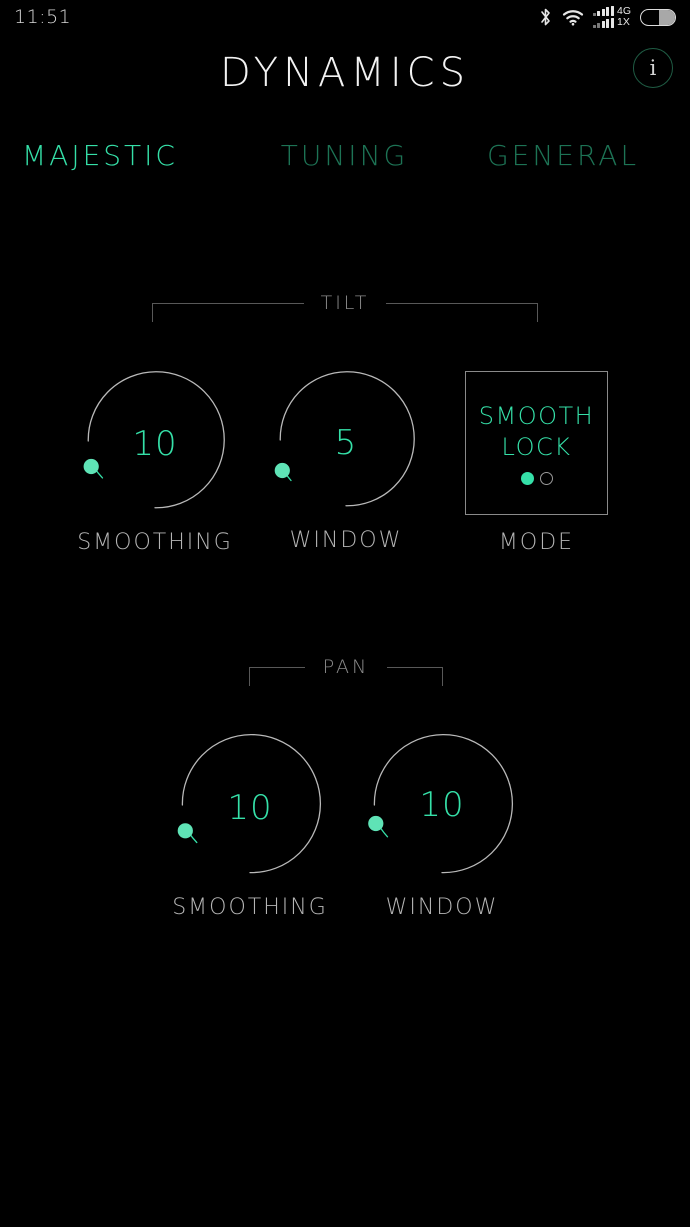  Describe the element at coordinates (573, 18) in the screenshot. I see `wifi-icon` at that location.